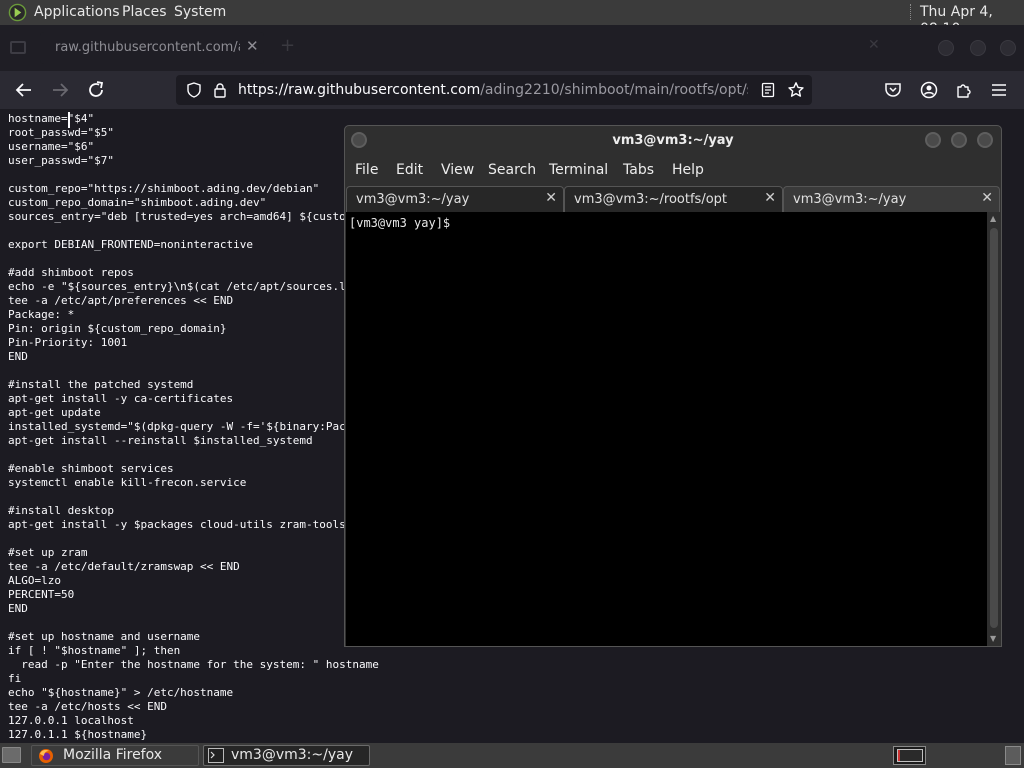 This screenshot has width=1024, height=768. I want to click on back-icon, so click(24, 90).